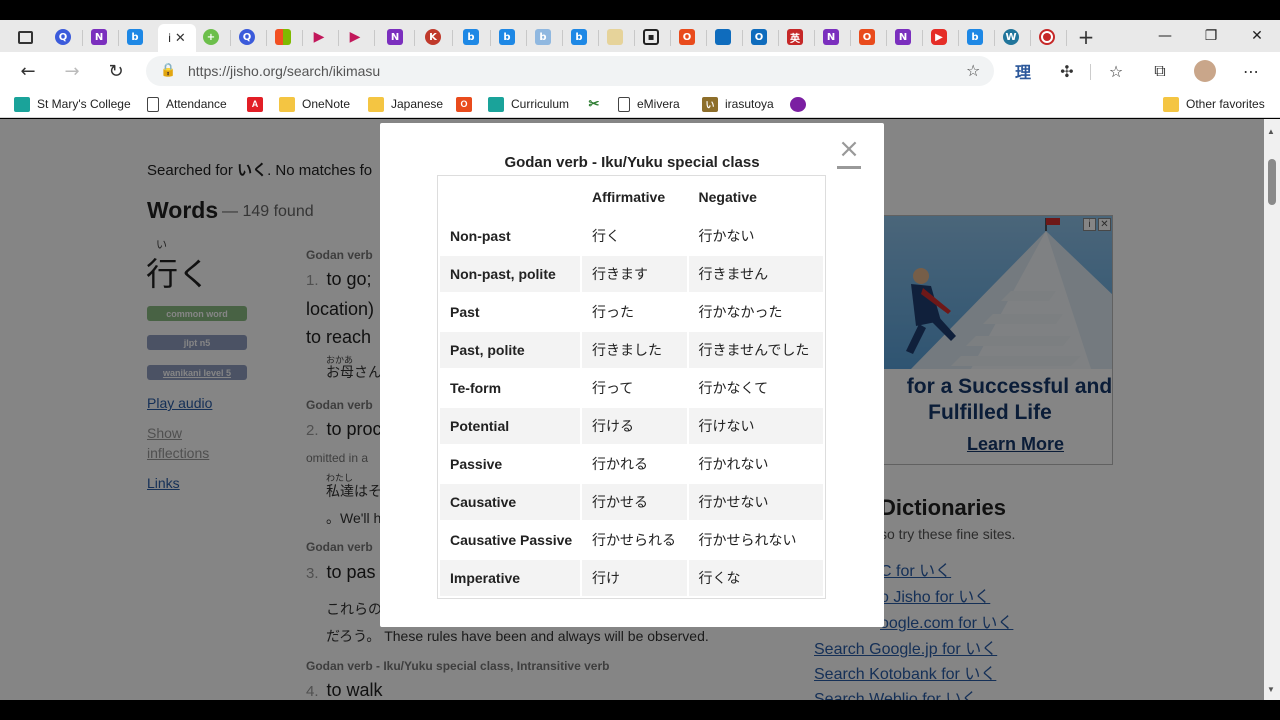  What do you see at coordinates (749, 104) in the screenshot?
I see `fav-label: irasutoya` at bounding box center [749, 104].